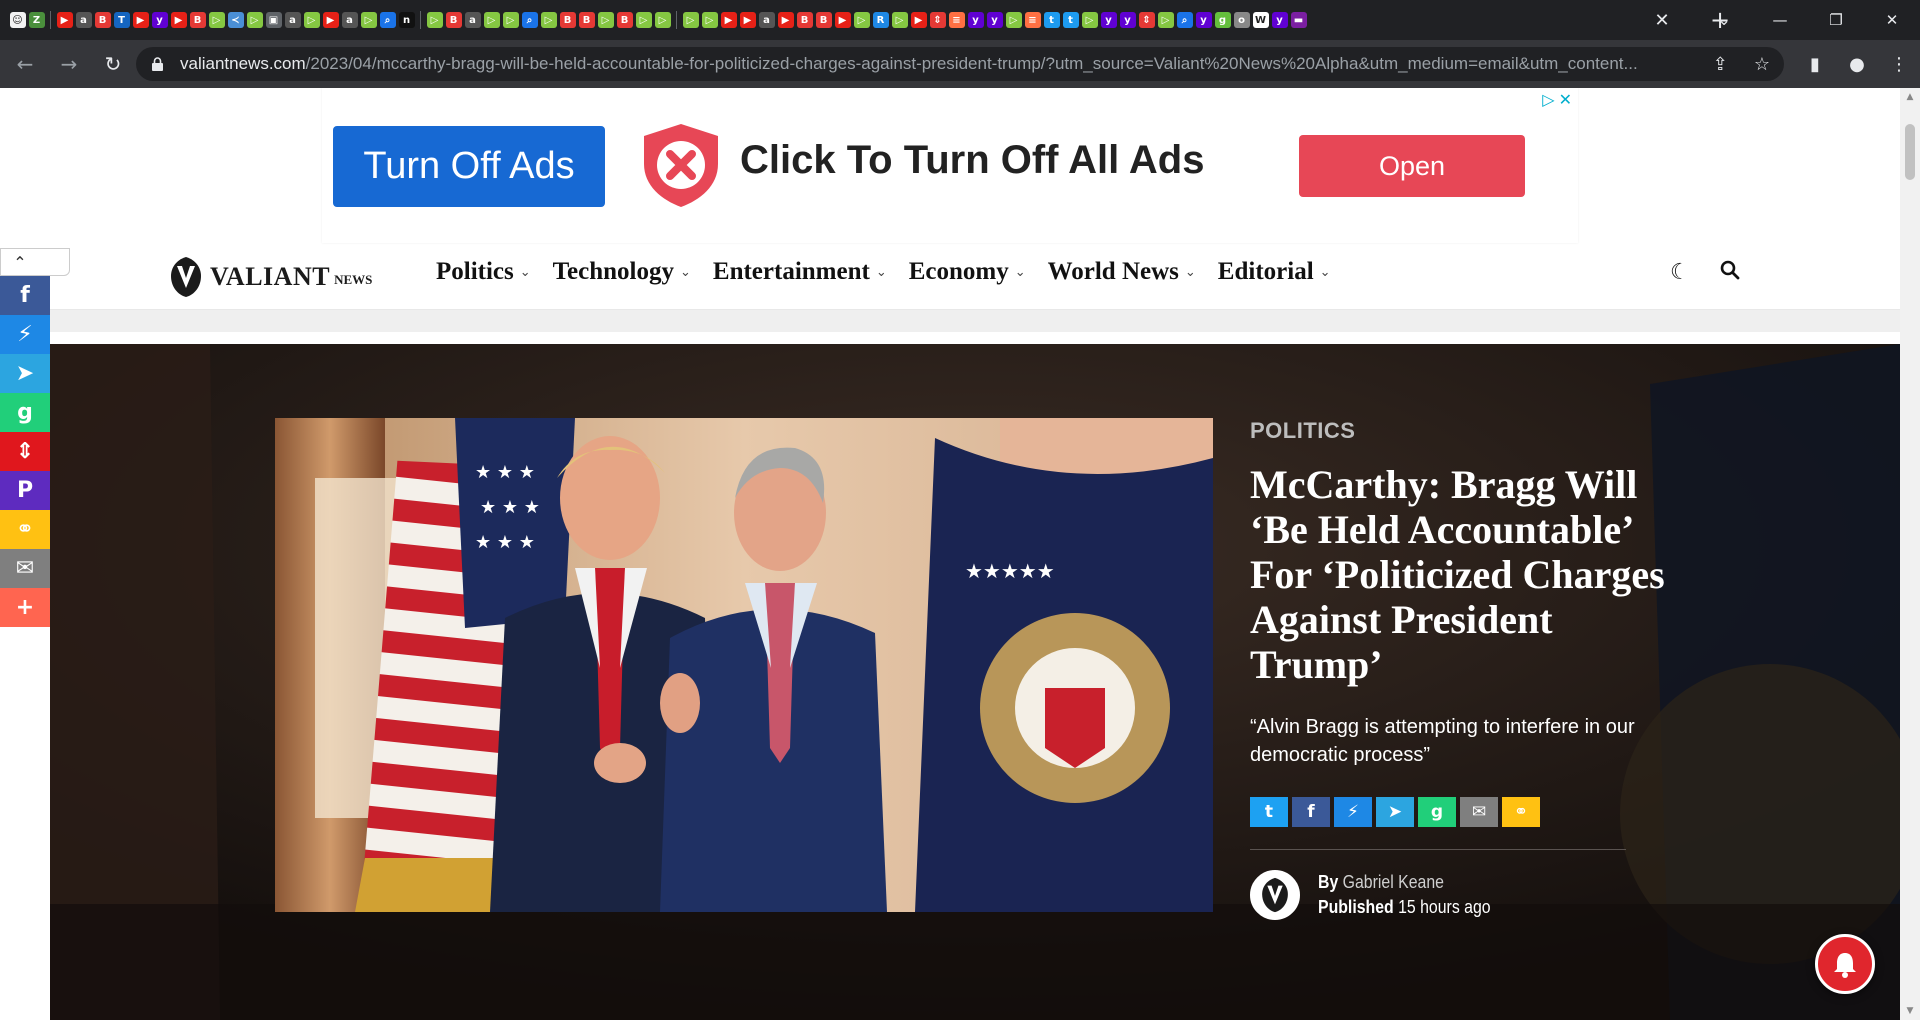  I want to click on share-email-button: ✉, so click(25, 568).